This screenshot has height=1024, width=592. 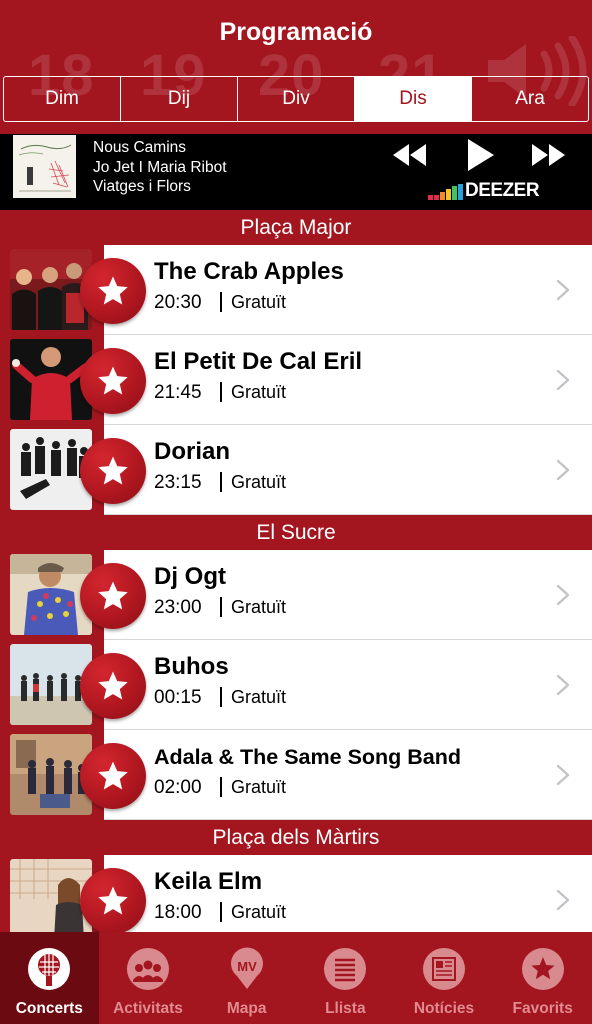 I want to click on concert-row: The Crab Apples 20:30 Gratuït, so click(x=296, y=290).